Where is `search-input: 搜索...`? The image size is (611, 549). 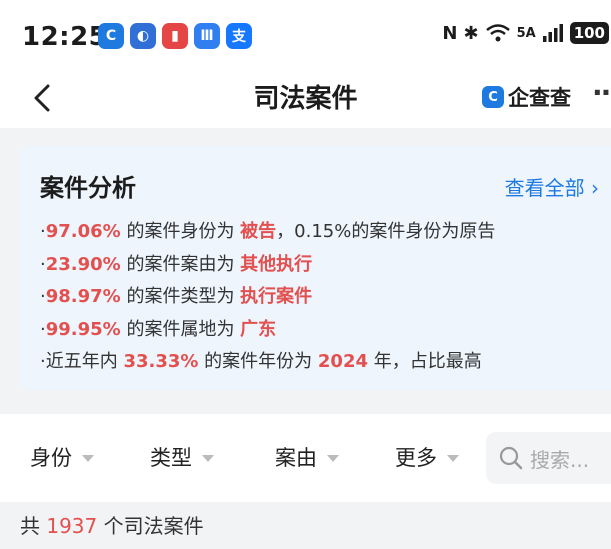
search-input: 搜索... is located at coordinates (548, 458).